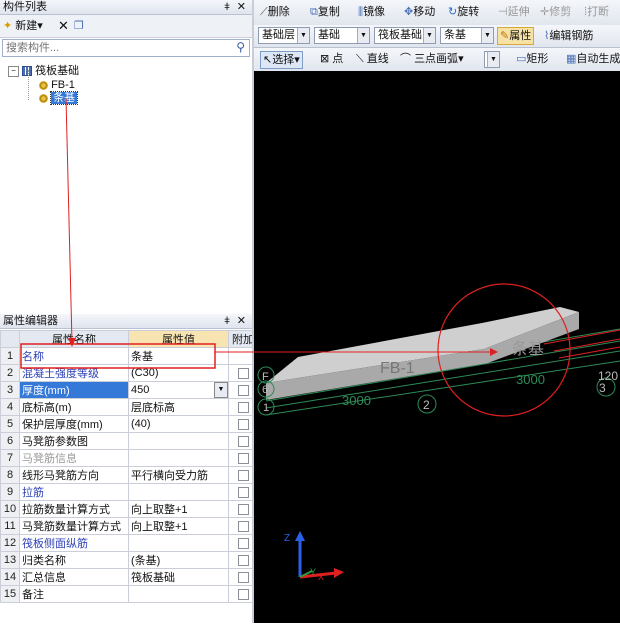  I want to click on property-row: 3 厚度(mm) 450 ▼, so click(129, 390).